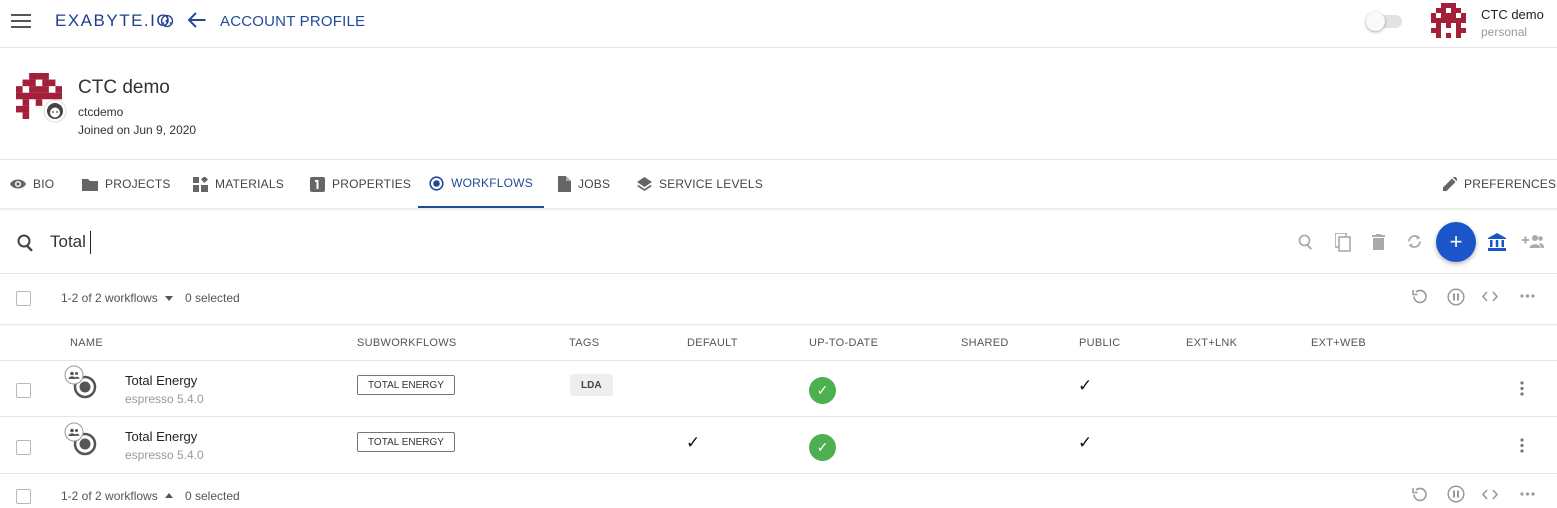  I want to click on column-header-tags: TAGS, so click(584, 343).